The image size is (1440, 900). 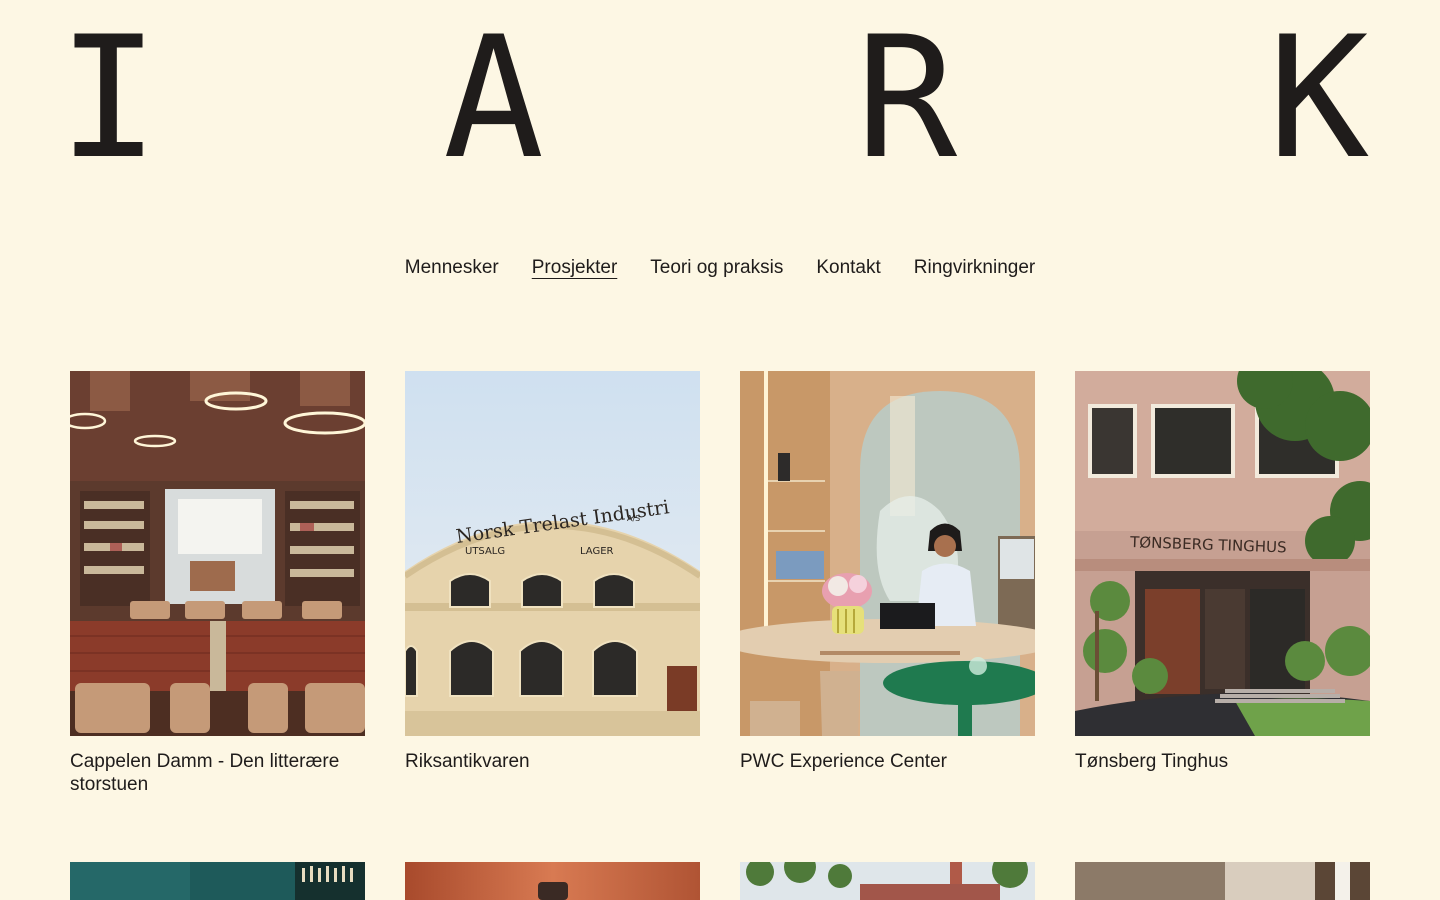 I want to click on logo-letter-k: K, so click(x=1319, y=98).